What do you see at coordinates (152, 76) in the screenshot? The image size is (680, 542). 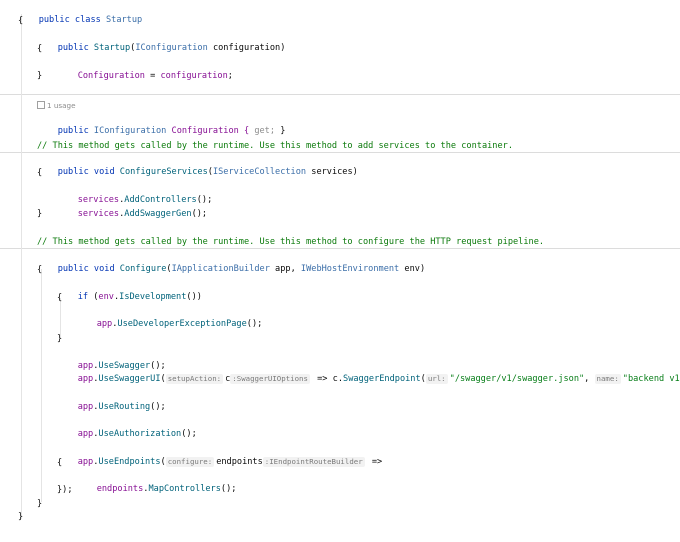 I see `operator: =` at bounding box center [152, 76].